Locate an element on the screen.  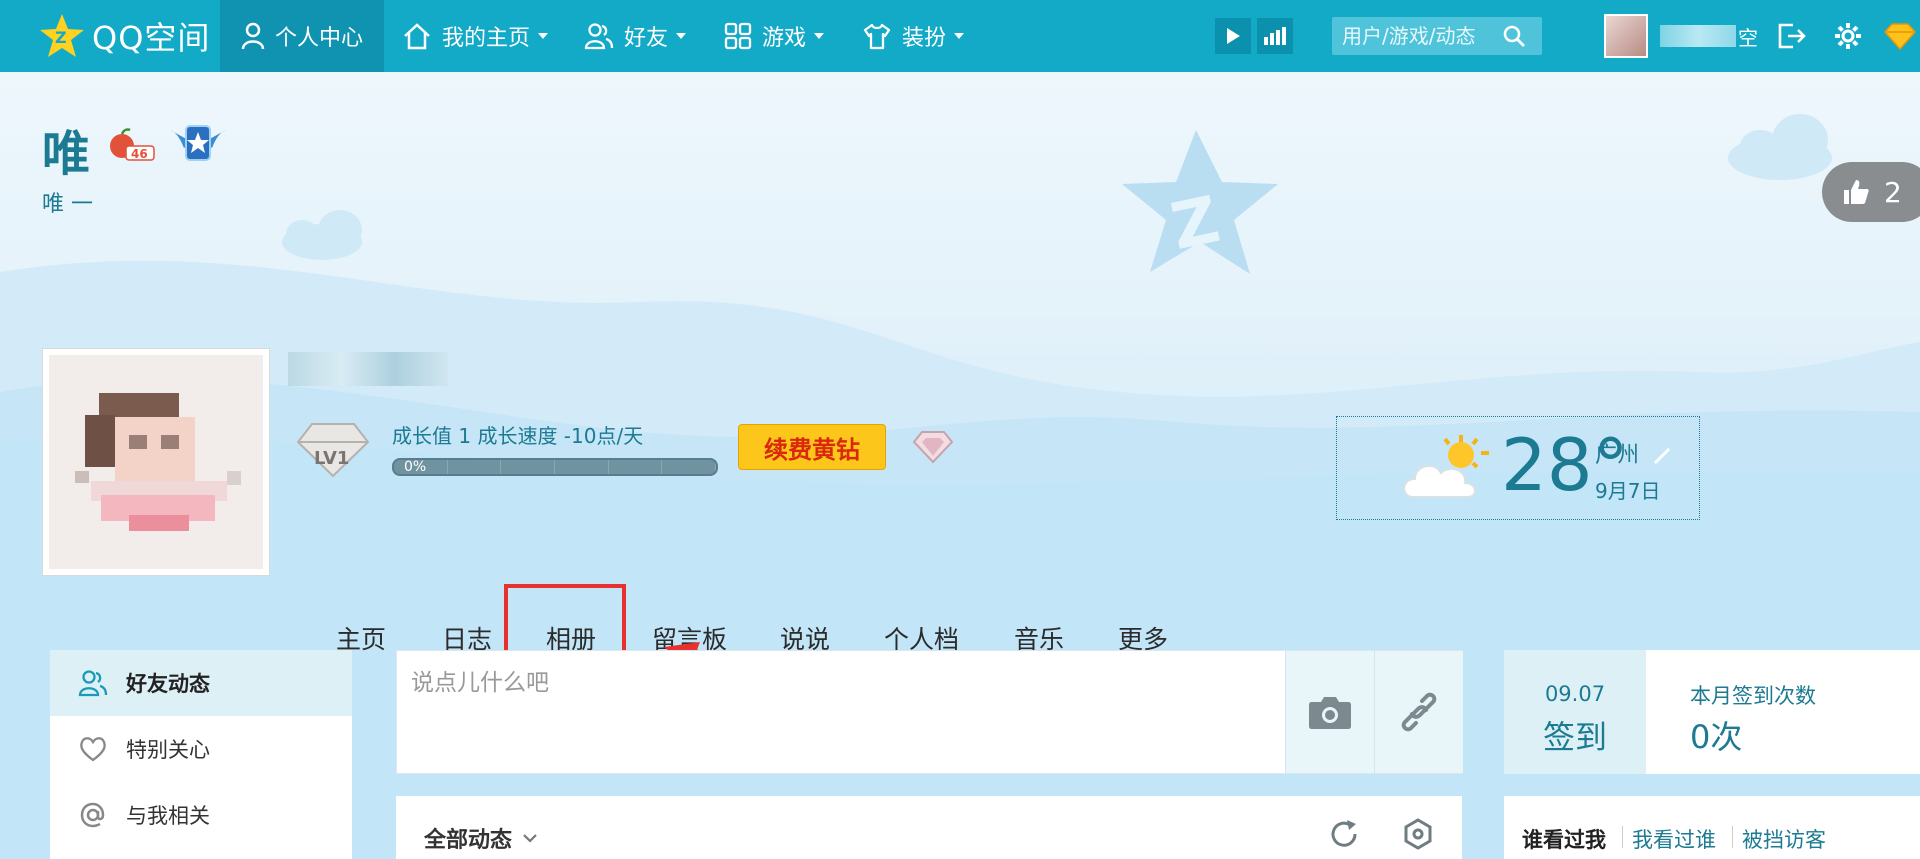
vip-wing-badge-icon is located at coordinates (198, 143).